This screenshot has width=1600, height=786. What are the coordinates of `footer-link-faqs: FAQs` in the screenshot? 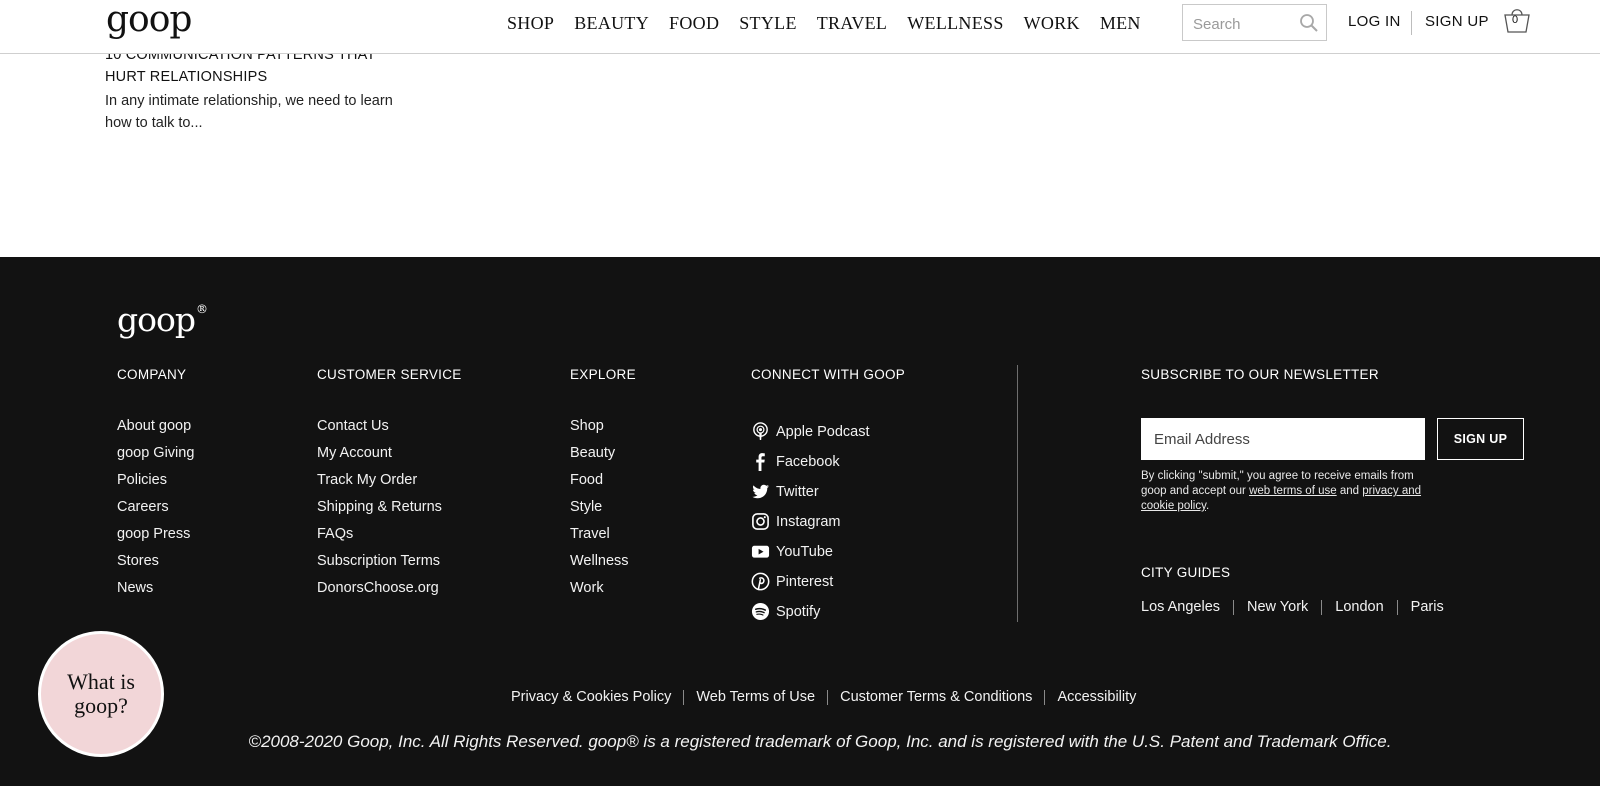 It's located at (389, 538).